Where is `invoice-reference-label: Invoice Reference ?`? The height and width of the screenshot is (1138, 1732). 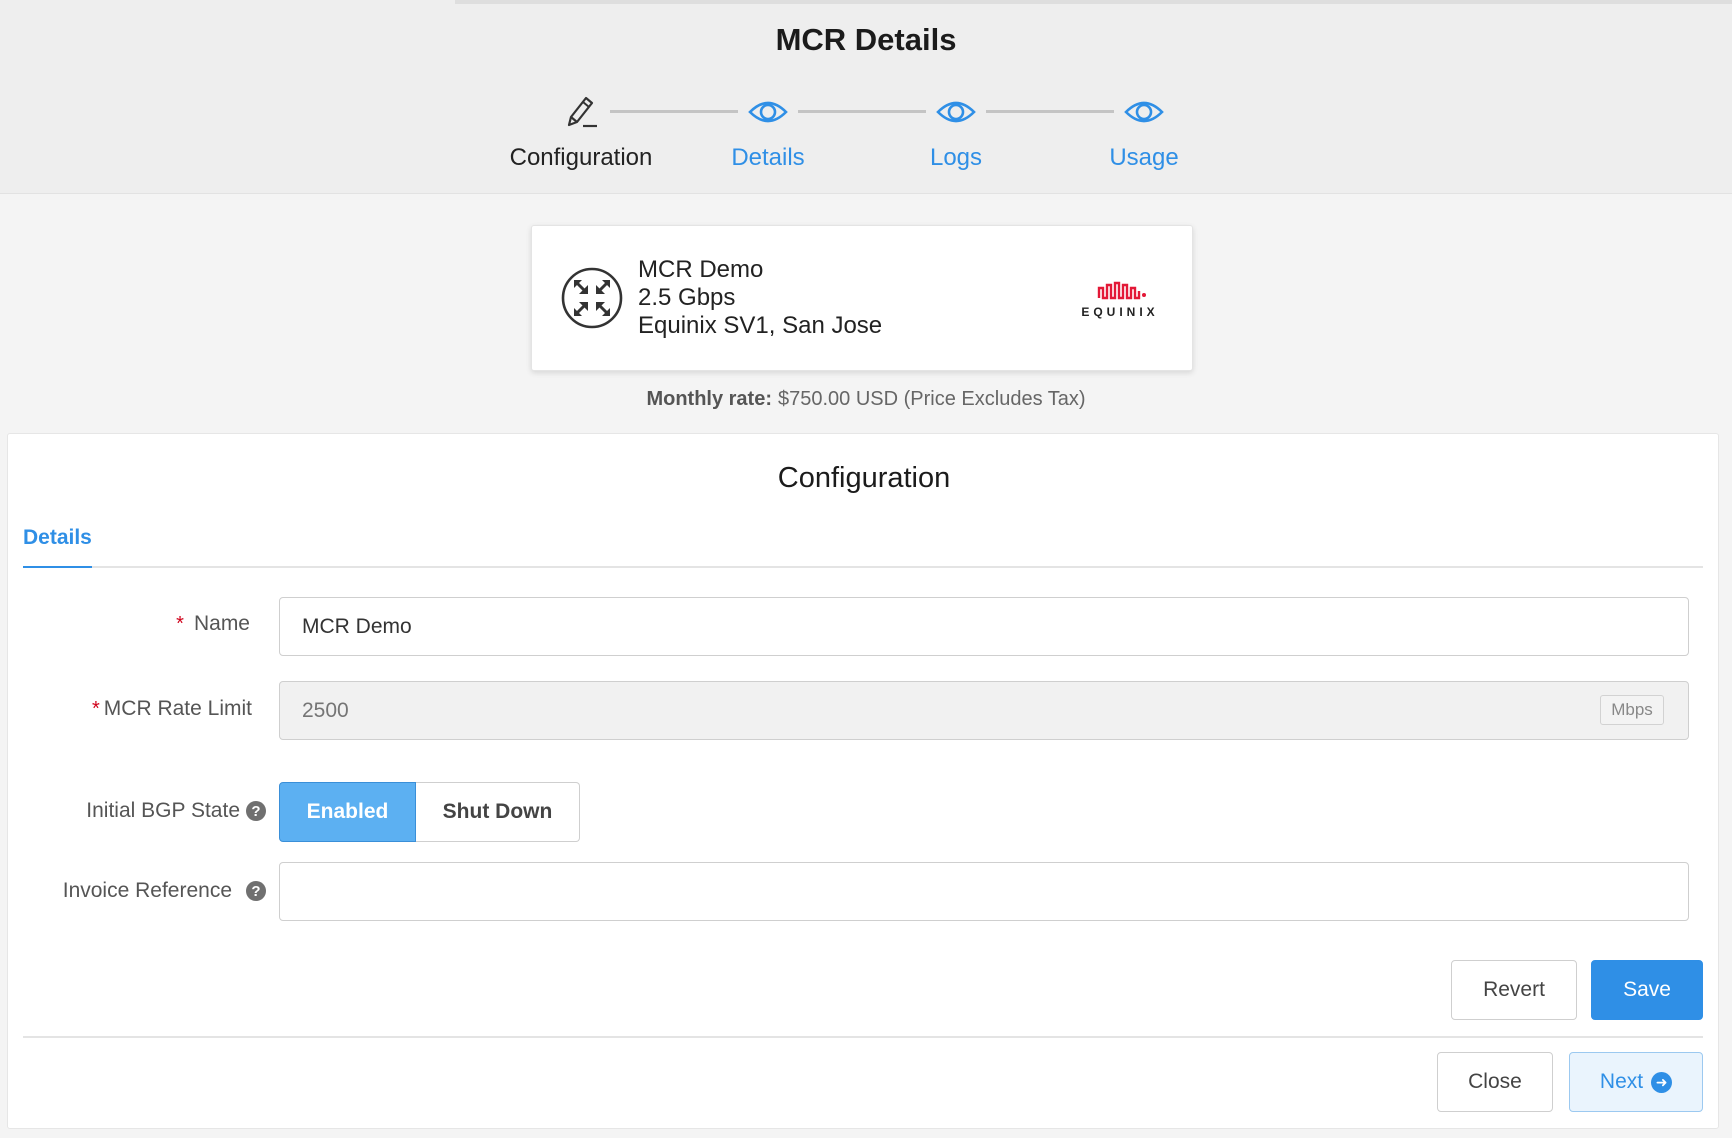 invoice-reference-label: Invoice Reference ? is located at coordinates (164, 891).